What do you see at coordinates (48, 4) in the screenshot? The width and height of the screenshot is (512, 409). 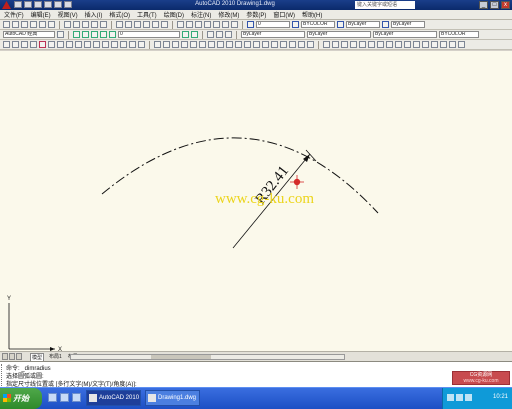 I see `undo-icon` at bounding box center [48, 4].